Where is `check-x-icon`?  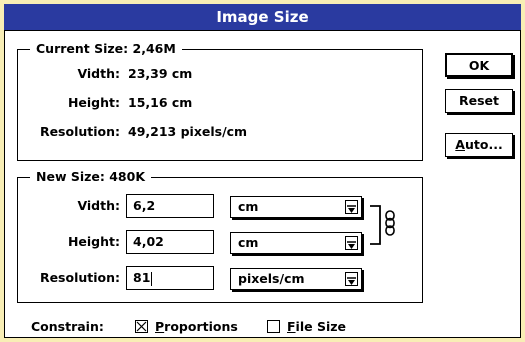 check-x-icon is located at coordinates (141, 326).